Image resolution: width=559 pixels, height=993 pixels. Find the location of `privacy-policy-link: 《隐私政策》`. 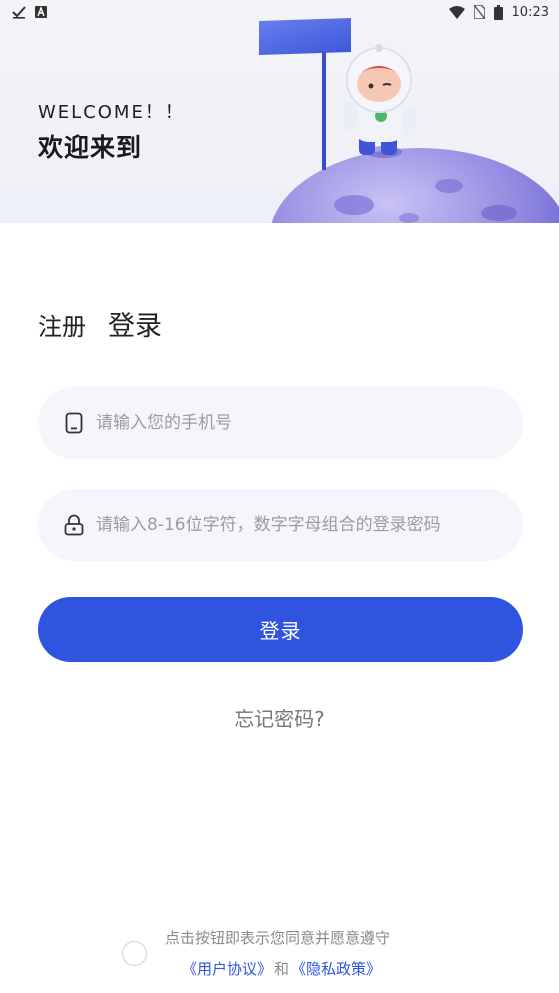

privacy-policy-link: 《隐私政策》 is located at coordinates (336, 968).